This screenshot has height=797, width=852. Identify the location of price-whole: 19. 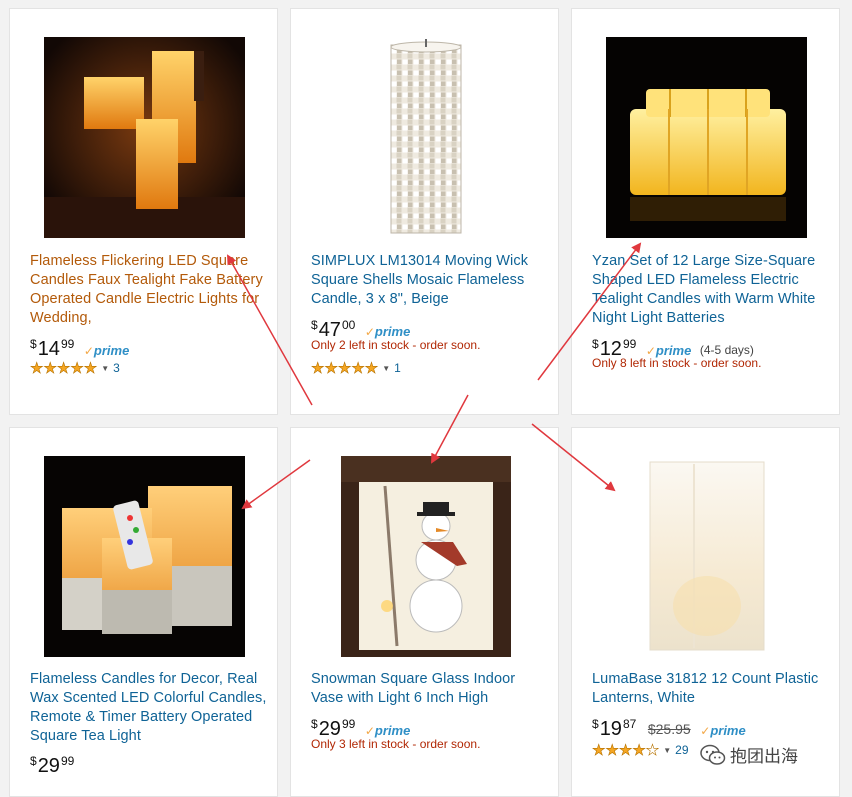
(610, 729).